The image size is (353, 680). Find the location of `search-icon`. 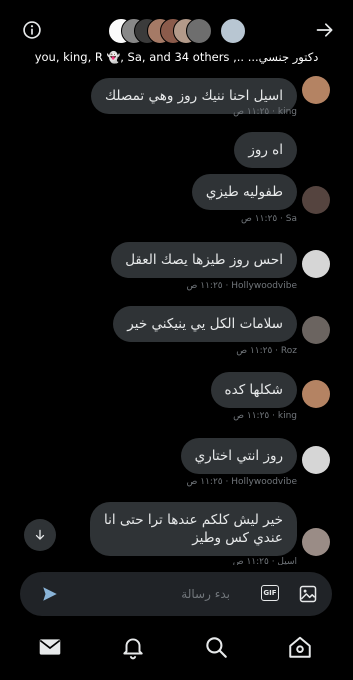

search-icon is located at coordinates (216, 647).